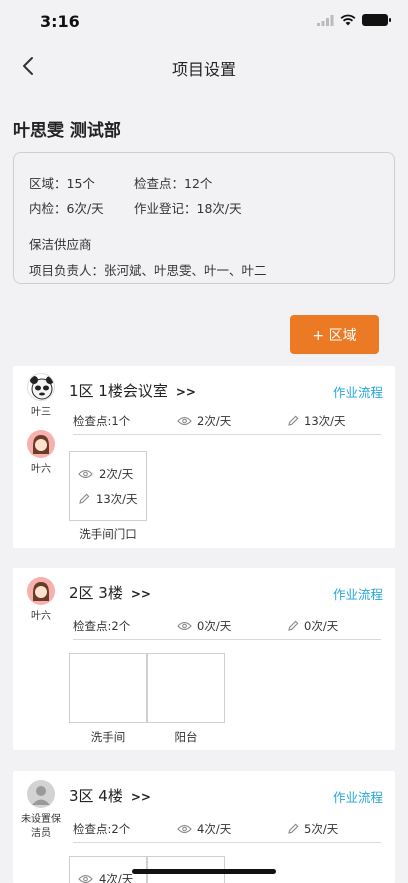 This screenshot has height=883, width=408. I want to click on zone-name: 3区 4楼, so click(96, 796).